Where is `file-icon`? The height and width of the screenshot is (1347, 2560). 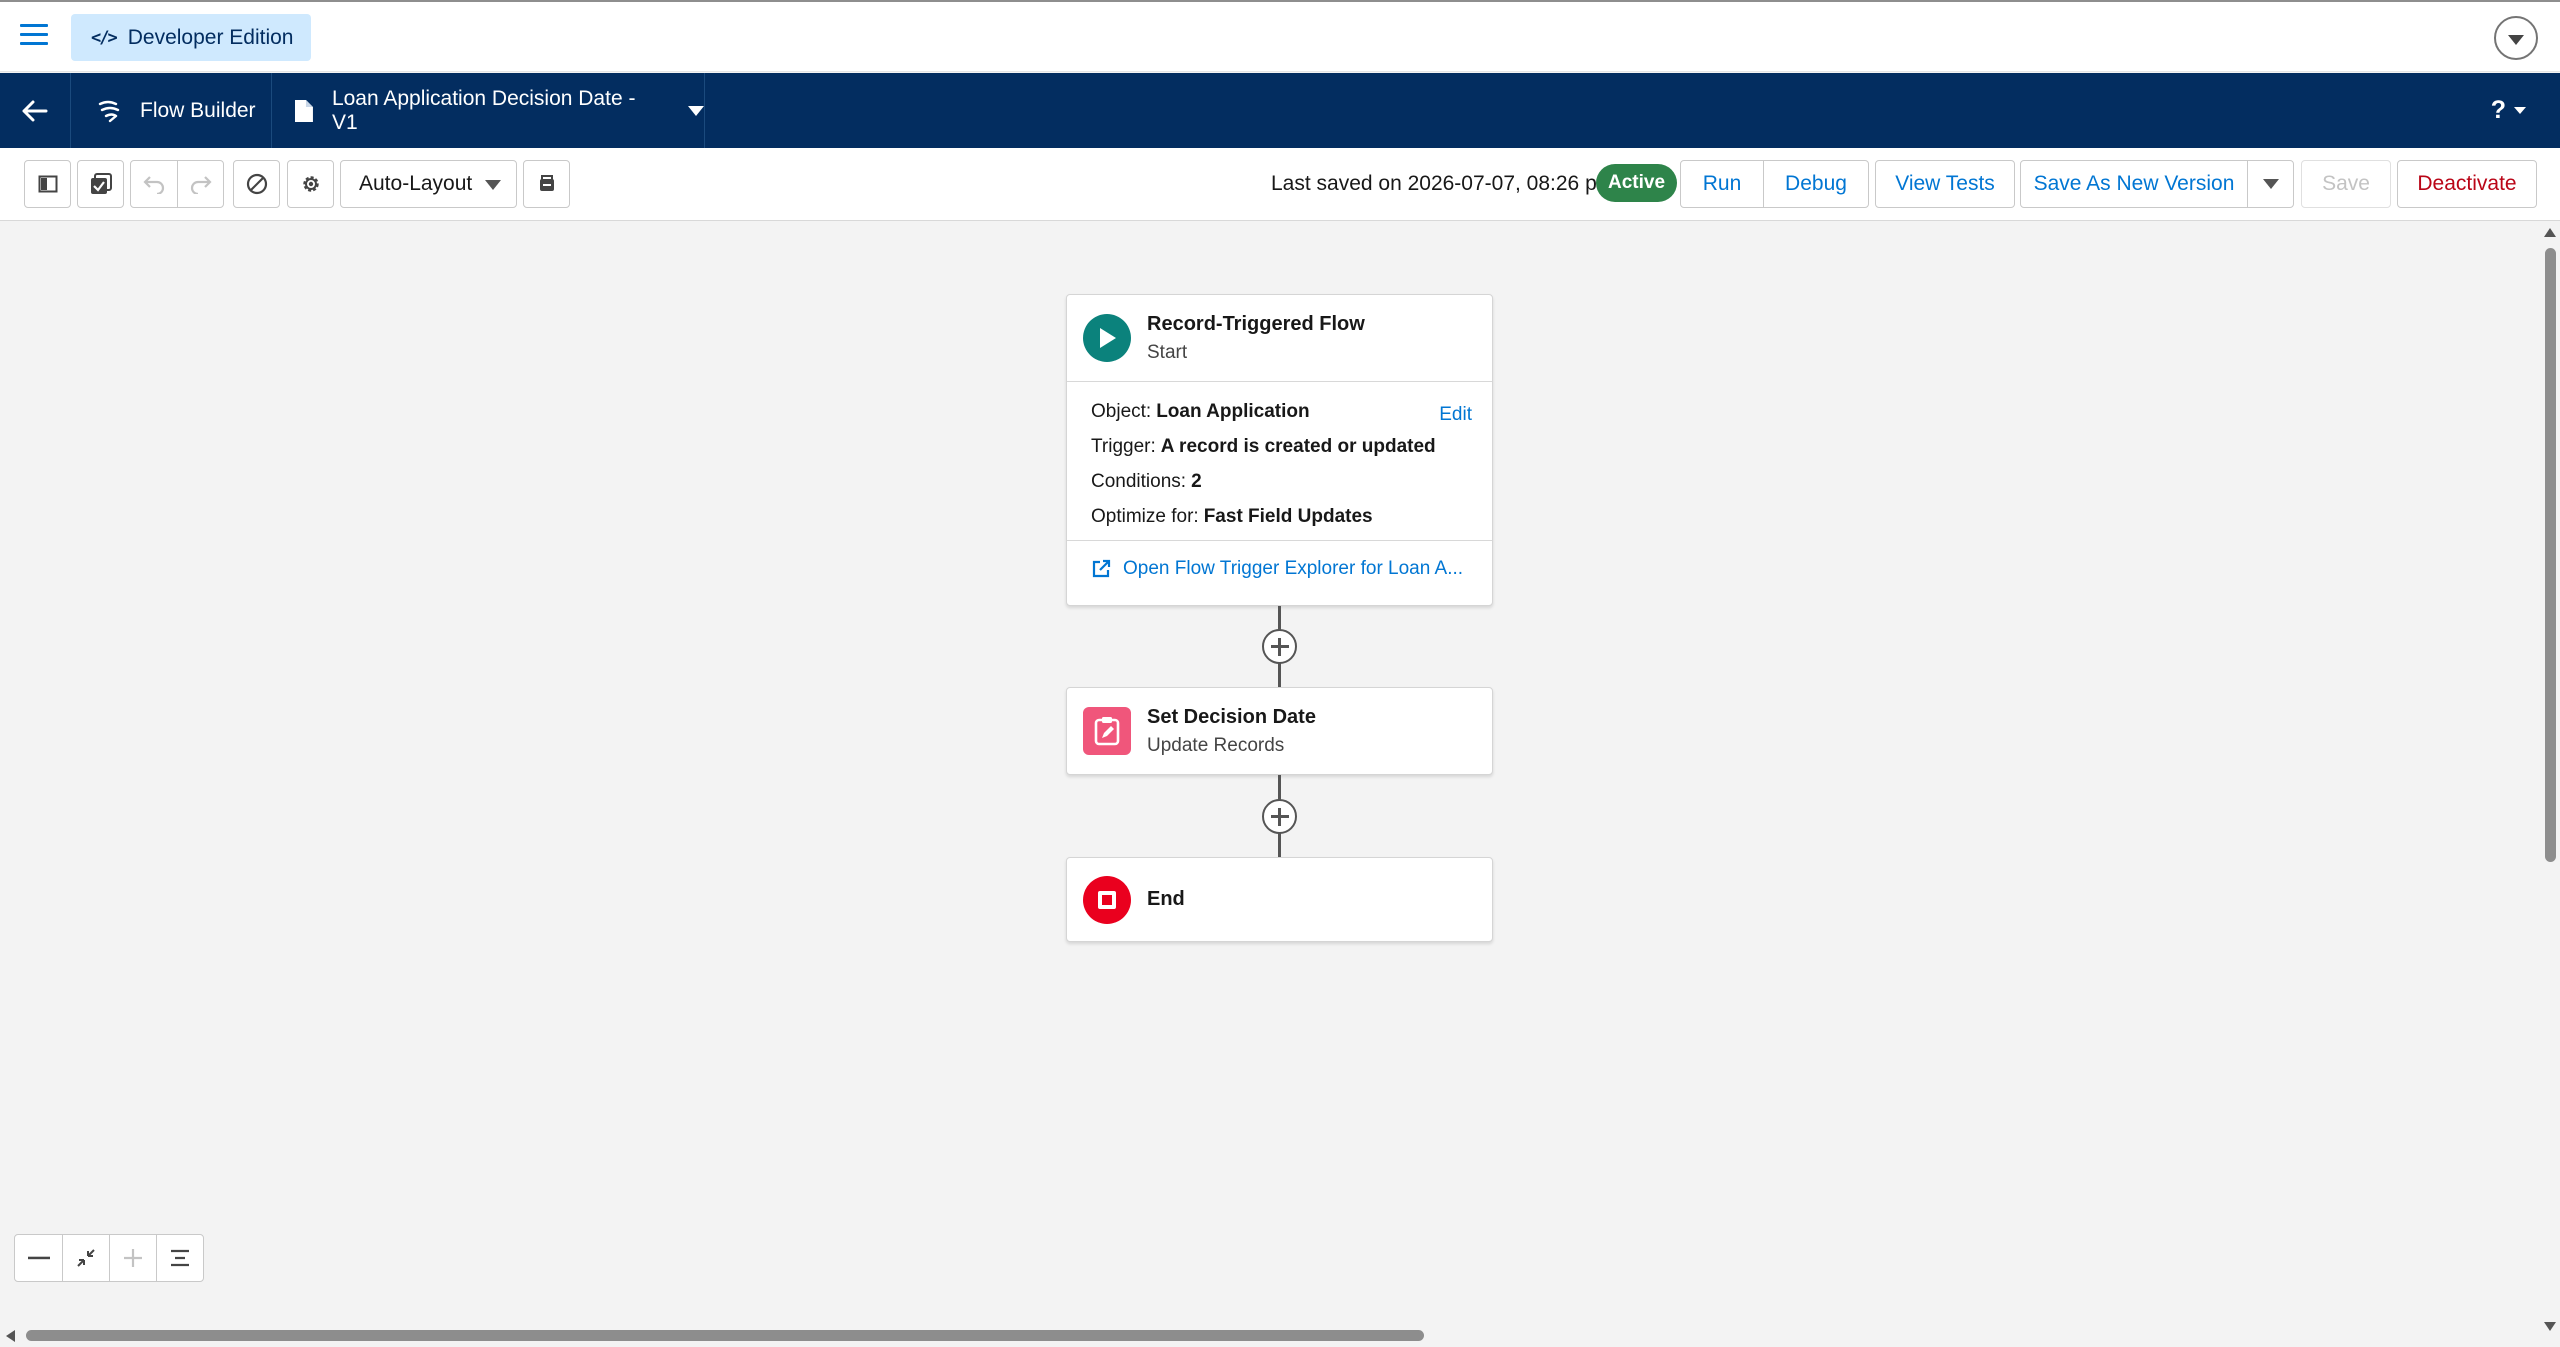 file-icon is located at coordinates (303, 110).